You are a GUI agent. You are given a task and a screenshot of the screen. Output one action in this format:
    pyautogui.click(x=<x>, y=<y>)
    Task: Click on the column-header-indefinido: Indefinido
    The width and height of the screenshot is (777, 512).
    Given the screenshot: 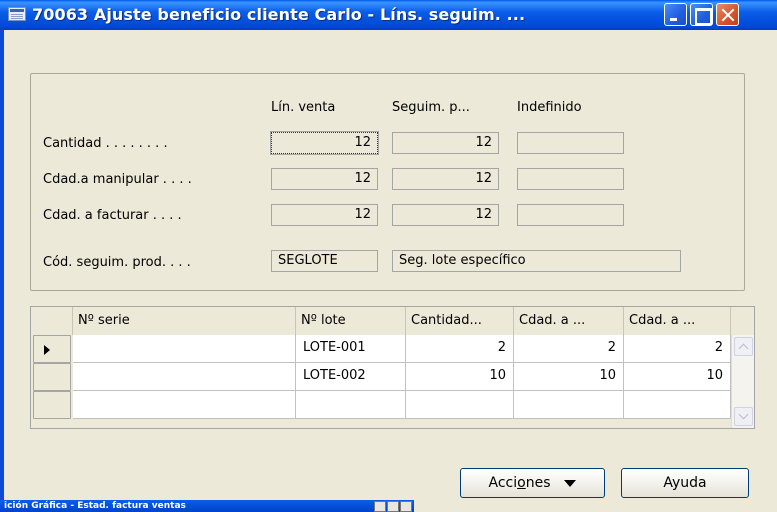 What is the action you would take?
    pyautogui.click(x=549, y=107)
    